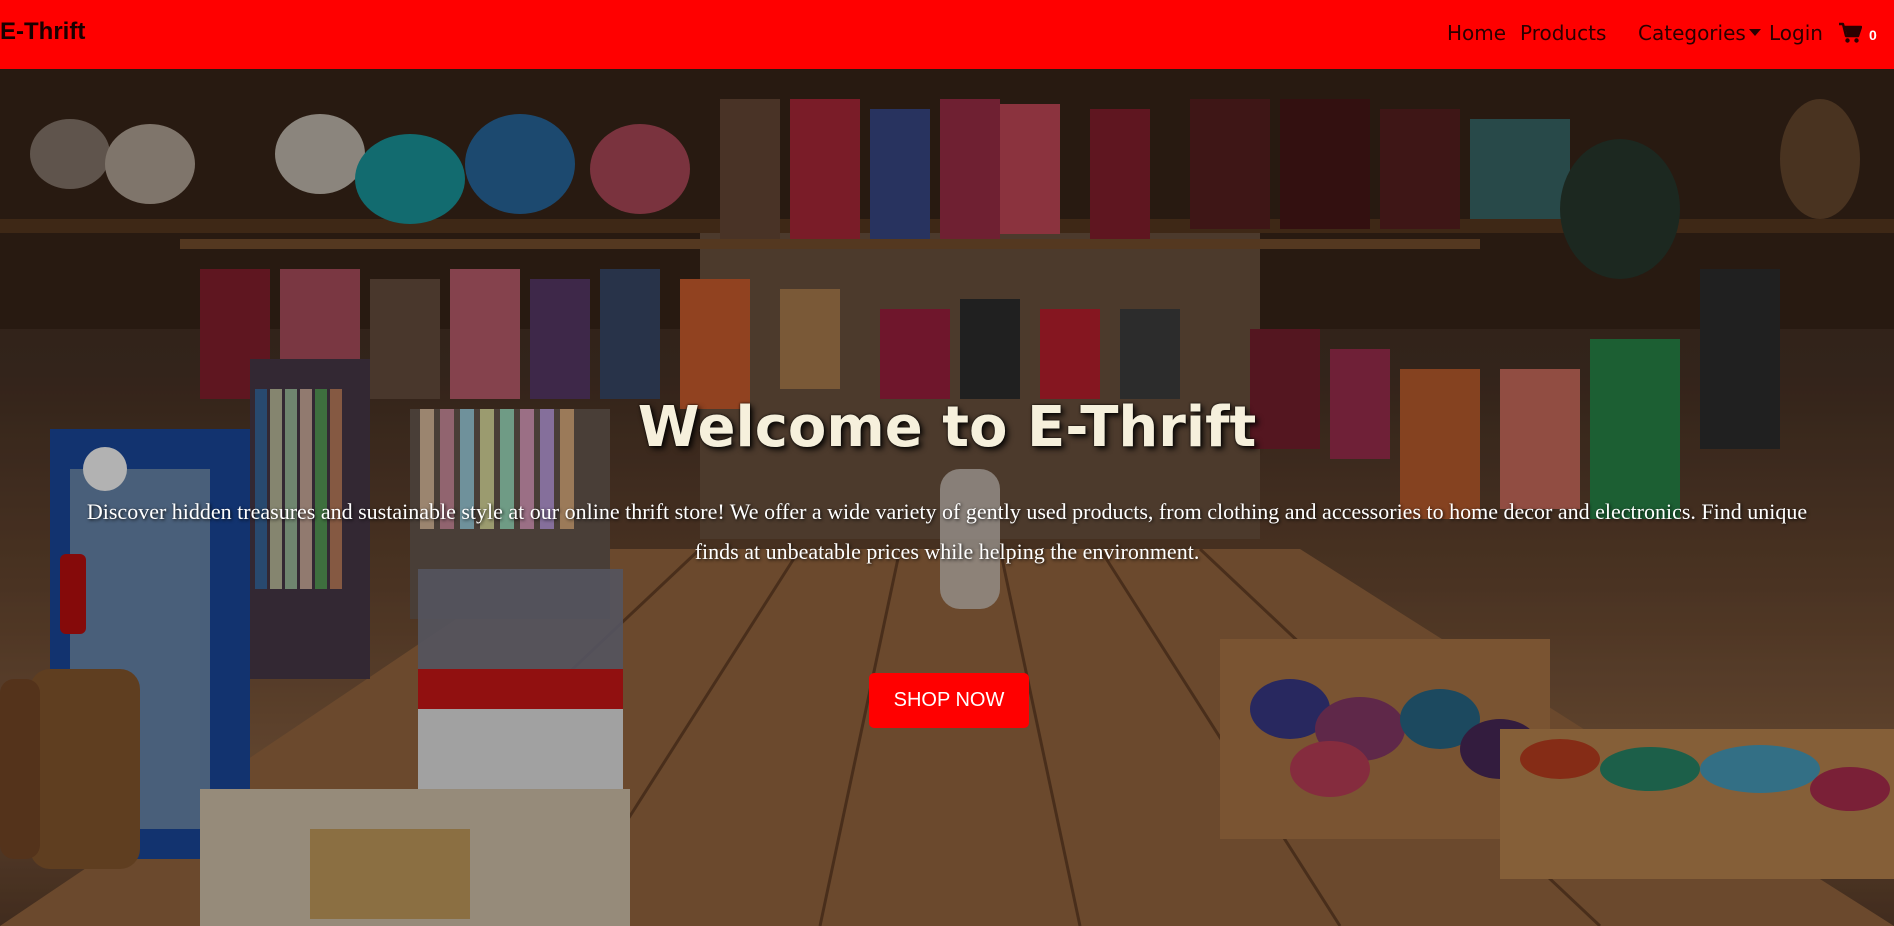  I want to click on nav-products-link: Products, so click(1563, 33).